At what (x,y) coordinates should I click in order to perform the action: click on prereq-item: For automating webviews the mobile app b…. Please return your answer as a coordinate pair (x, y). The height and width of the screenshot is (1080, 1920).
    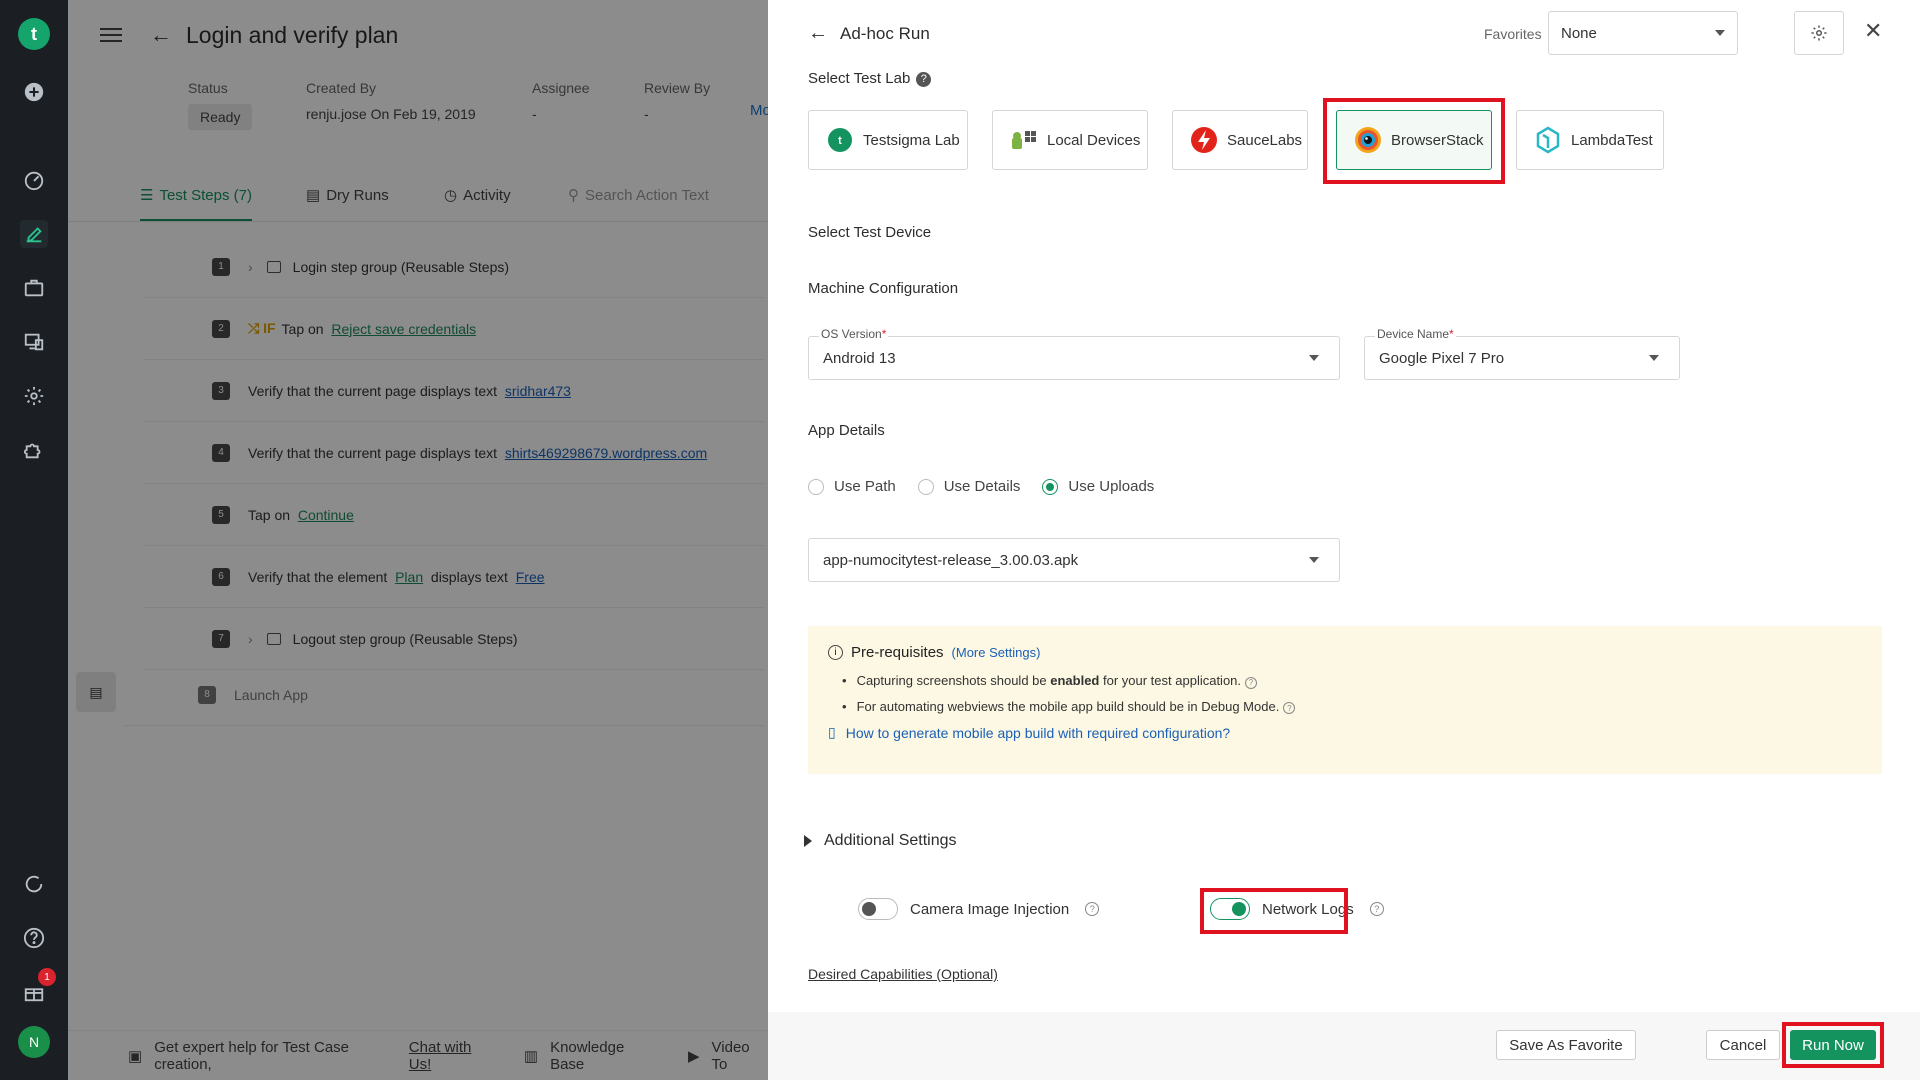
    Looking at the image, I should click on (1352, 706).